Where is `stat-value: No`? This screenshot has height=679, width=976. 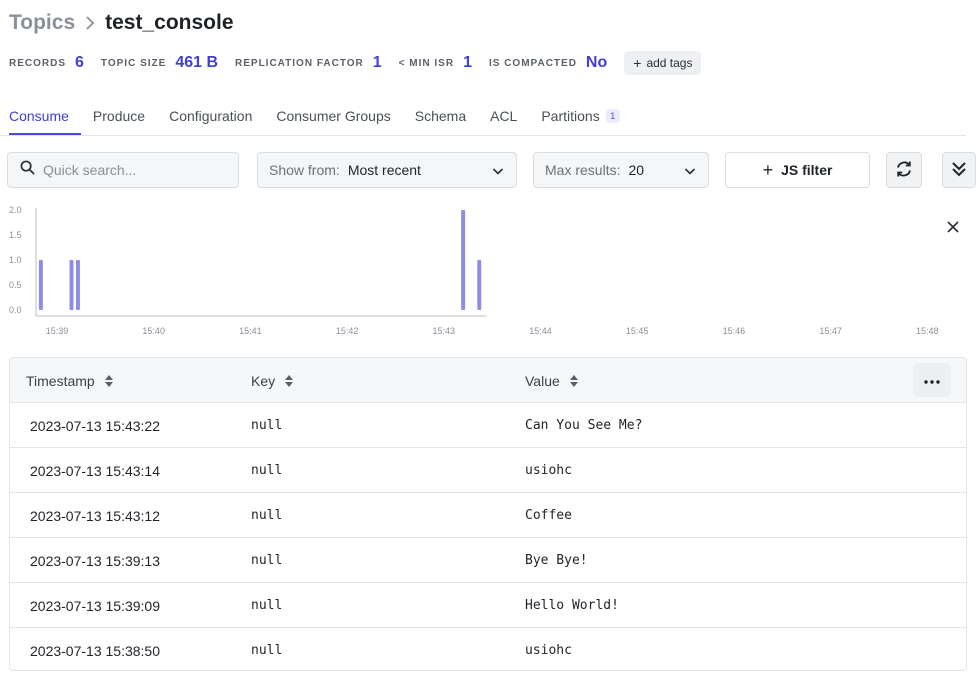 stat-value: No is located at coordinates (596, 62).